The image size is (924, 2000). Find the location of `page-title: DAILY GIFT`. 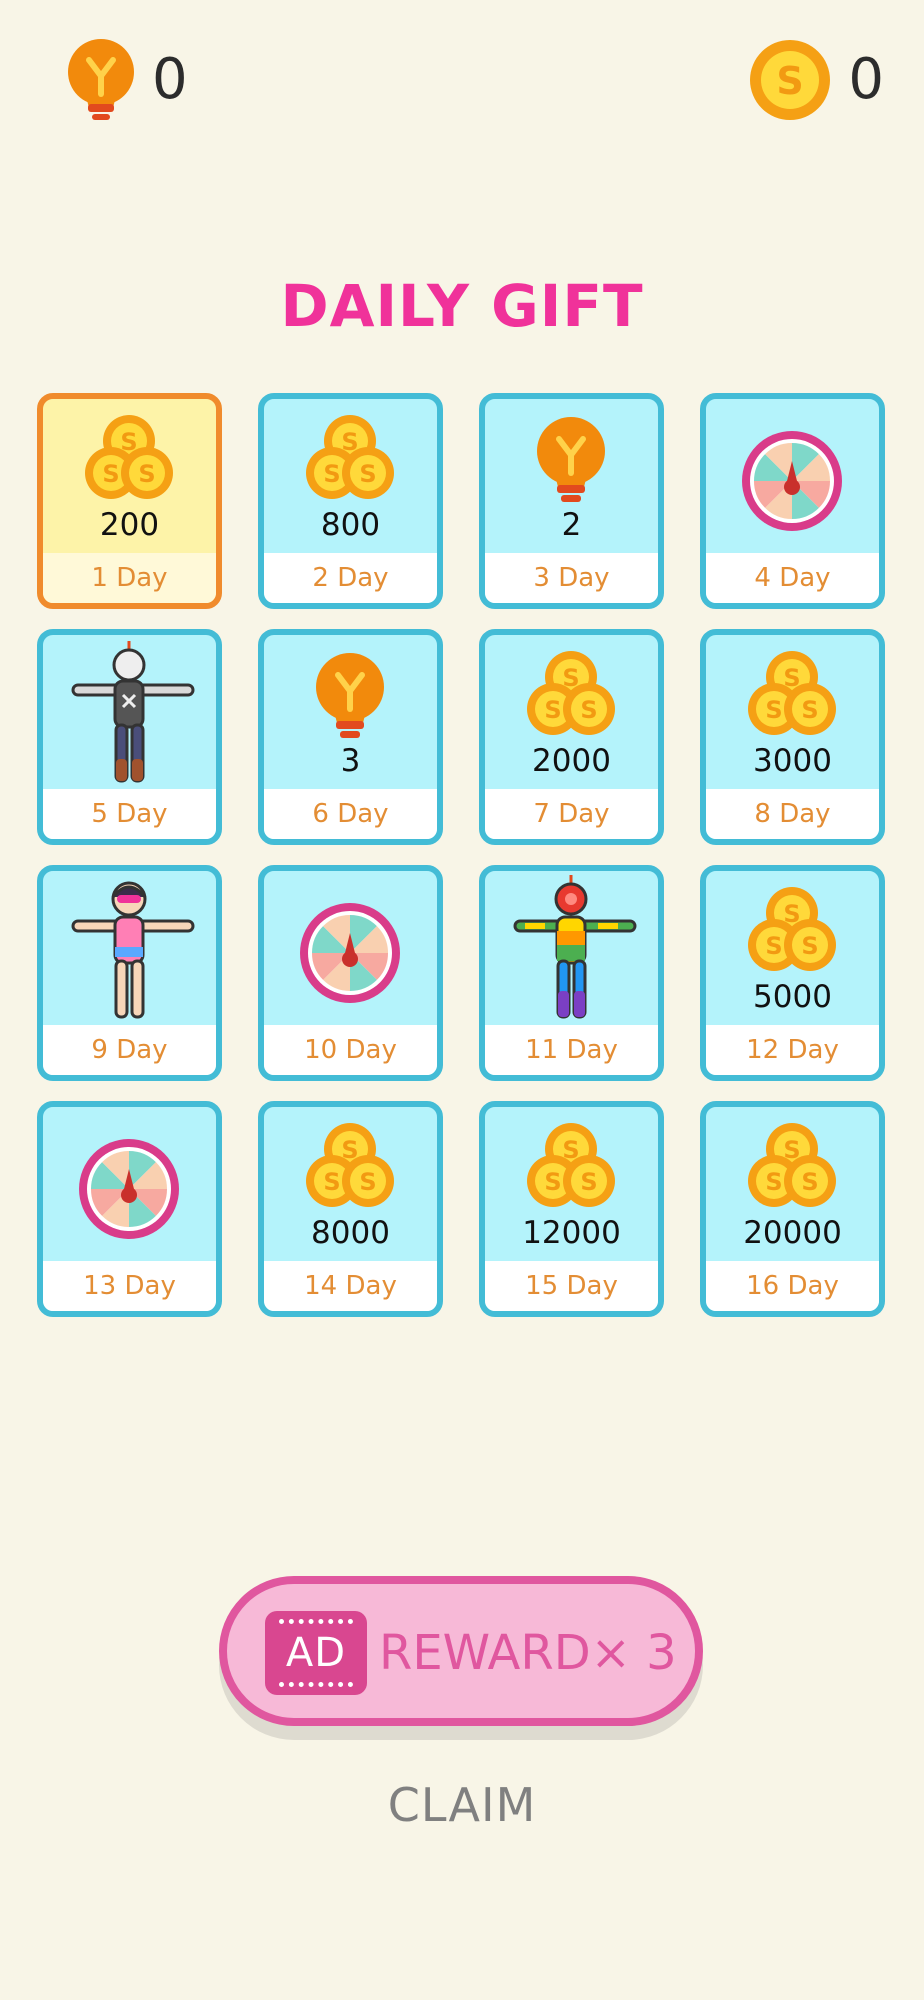

page-title: DAILY GIFT is located at coordinates (462, 306).